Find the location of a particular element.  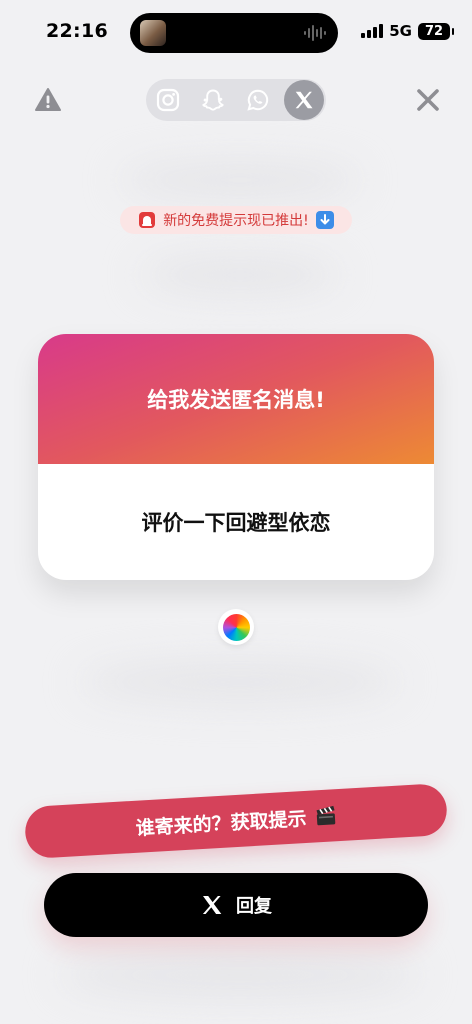

card-body: 评价一下回避型依恋 is located at coordinates (236, 522).